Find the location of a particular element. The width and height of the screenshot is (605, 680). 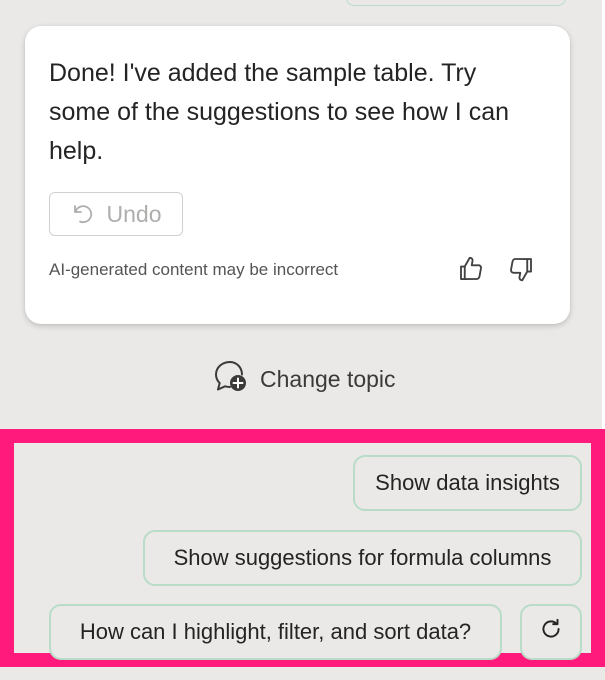

change-topic-button: Change topic is located at coordinates (304, 379).